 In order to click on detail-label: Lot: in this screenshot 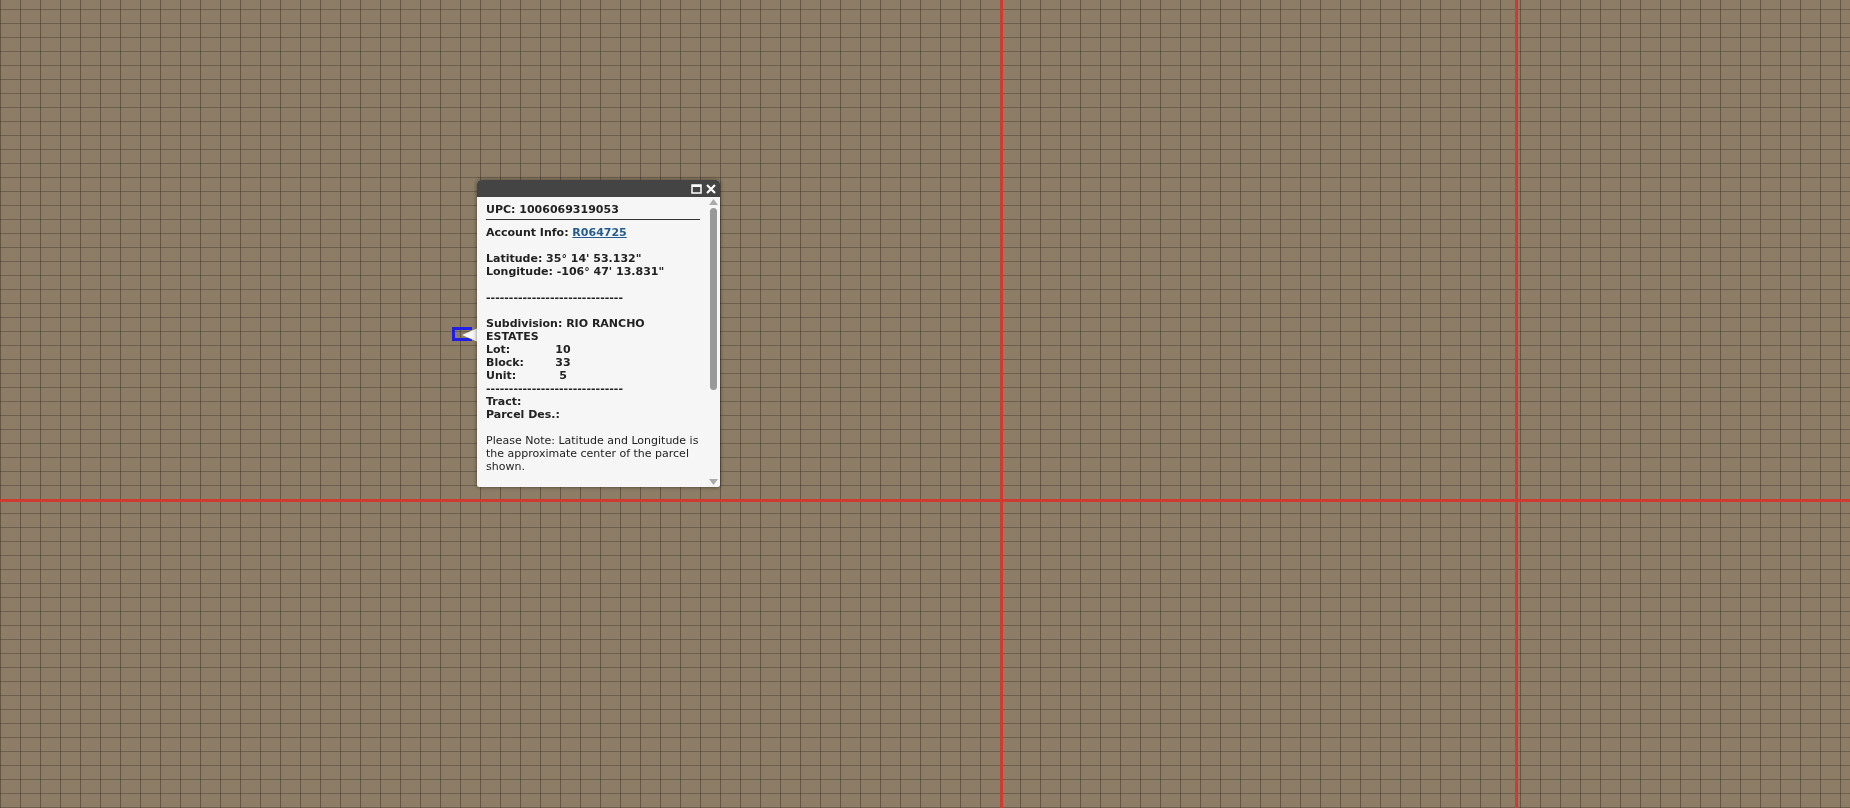, I will do `click(499, 349)`.